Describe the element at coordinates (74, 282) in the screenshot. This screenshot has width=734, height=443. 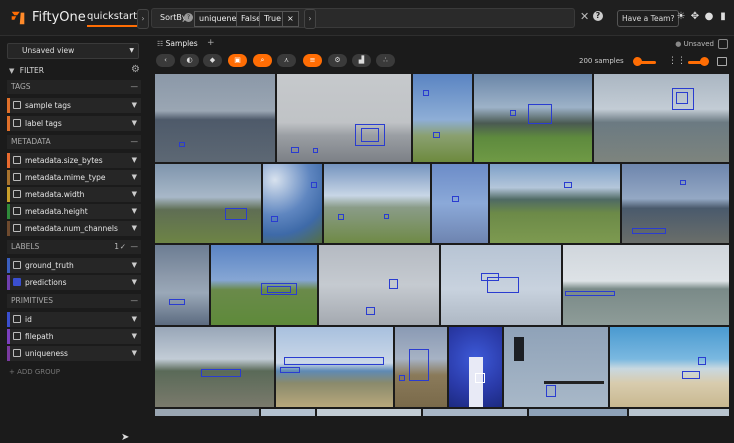
I see `sidebar-item-predictions: predictions ▼` at that location.